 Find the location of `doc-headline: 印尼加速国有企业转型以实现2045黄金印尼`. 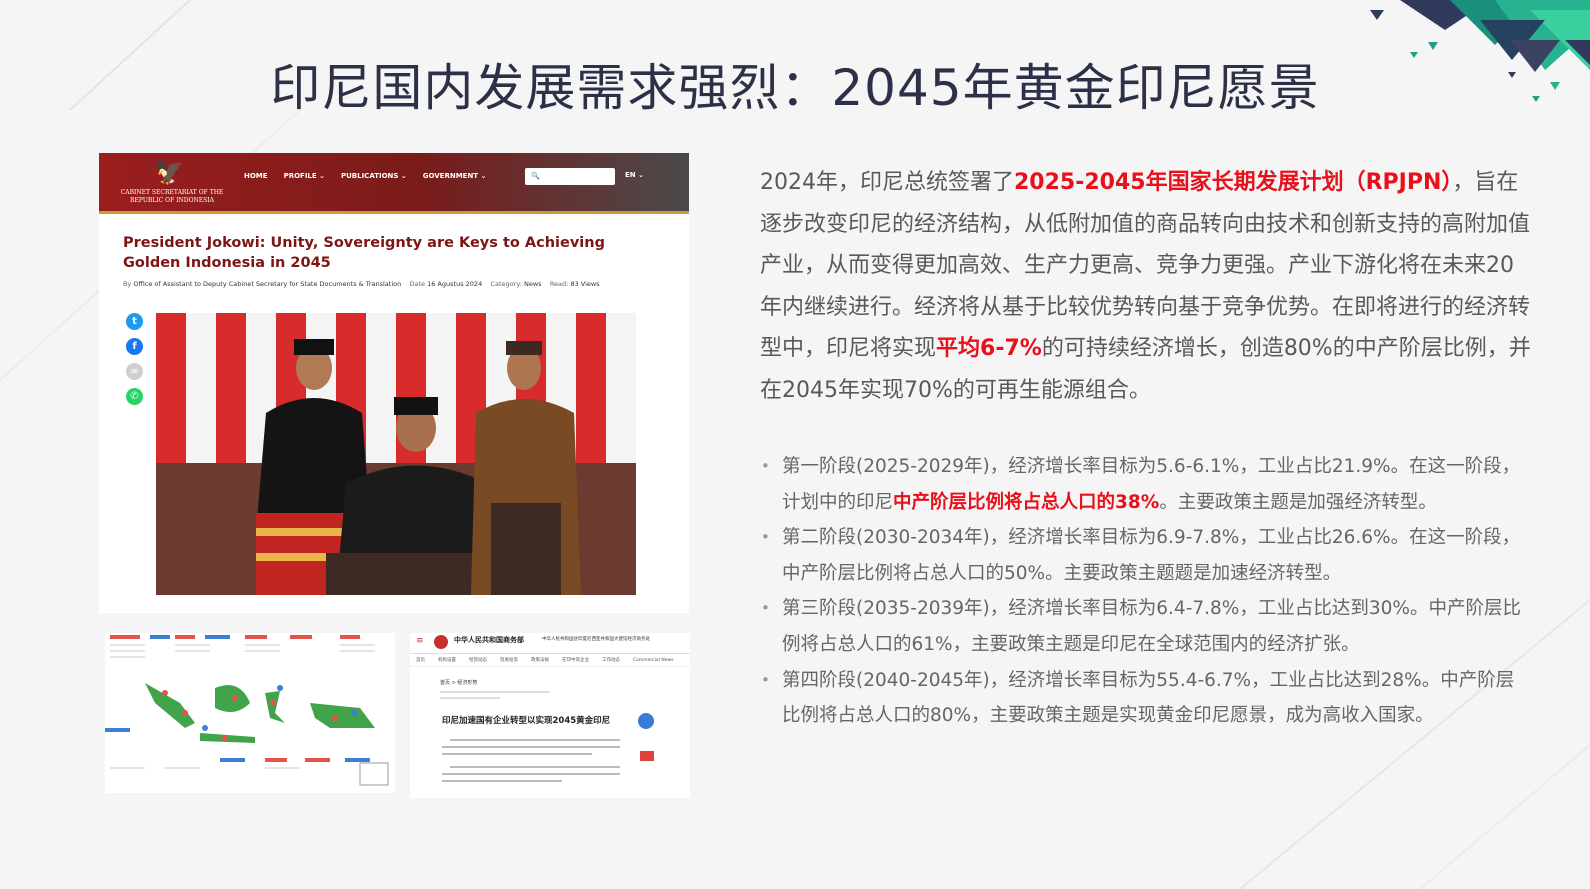

doc-headline: 印尼加速国有企业转型以实现2045黄金印尼 is located at coordinates (526, 721).